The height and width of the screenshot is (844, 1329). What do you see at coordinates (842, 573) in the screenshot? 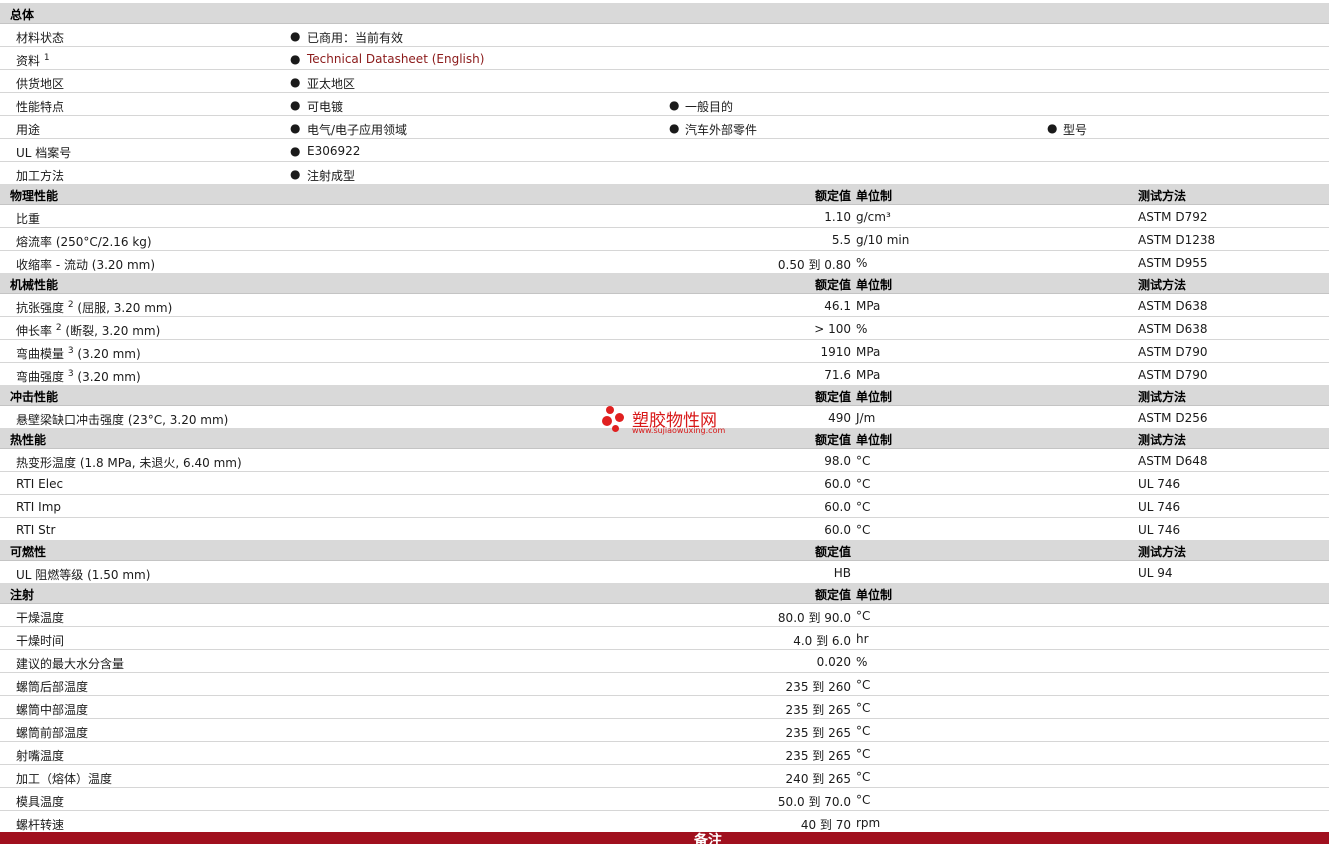
I see `row-value: HB` at bounding box center [842, 573].